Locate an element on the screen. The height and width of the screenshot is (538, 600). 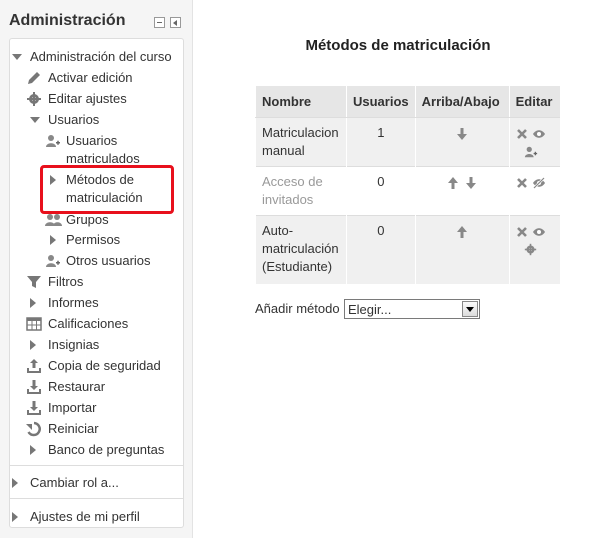
sidebar-item-label: Restaurar is located at coordinates (77, 386).